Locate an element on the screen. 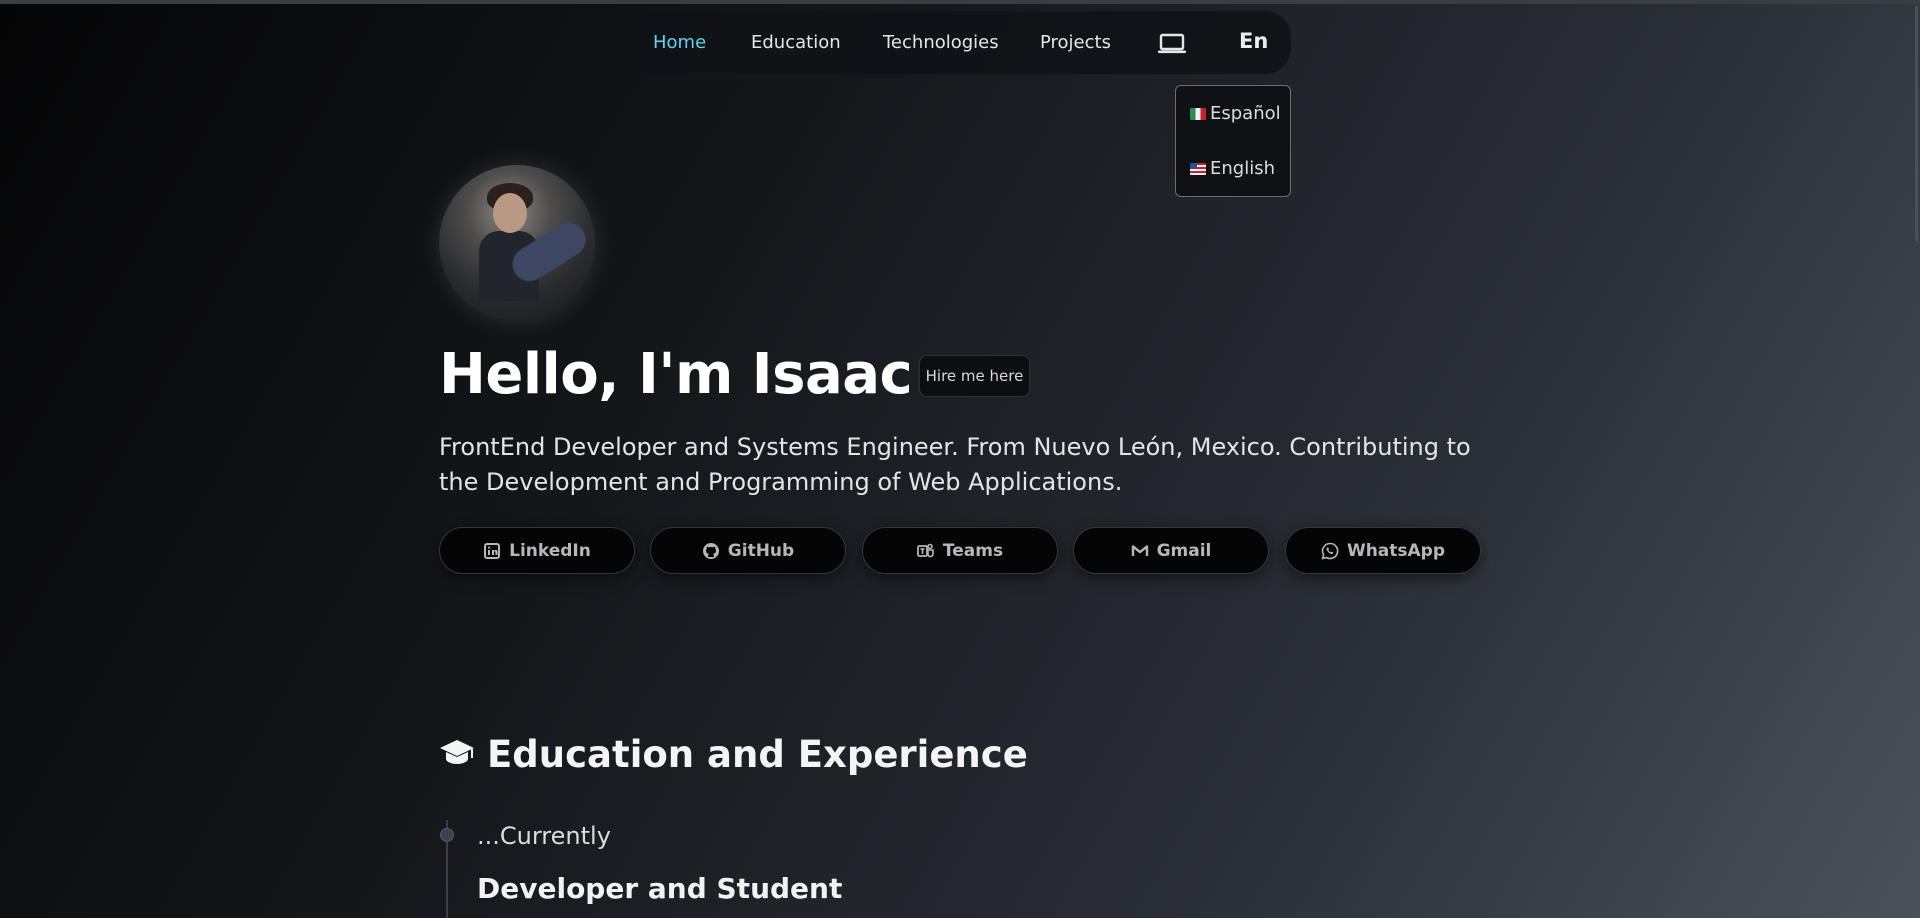  hero-title: Hello, I'm Isaac is located at coordinates (676, 374).